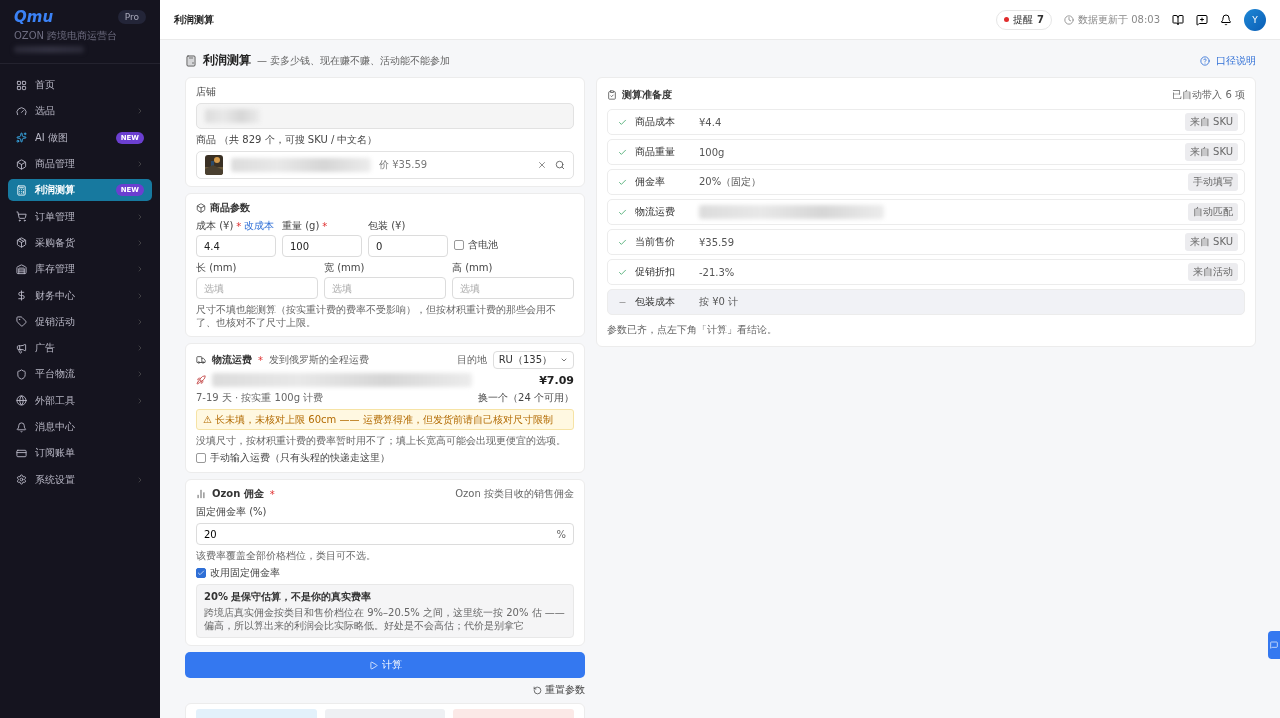 Image resolution: width=1280 pixels, height=718 pixels. Describe the element at coordinates (712, 152) in the screenshot. I see `row-value: 100g` at that location.